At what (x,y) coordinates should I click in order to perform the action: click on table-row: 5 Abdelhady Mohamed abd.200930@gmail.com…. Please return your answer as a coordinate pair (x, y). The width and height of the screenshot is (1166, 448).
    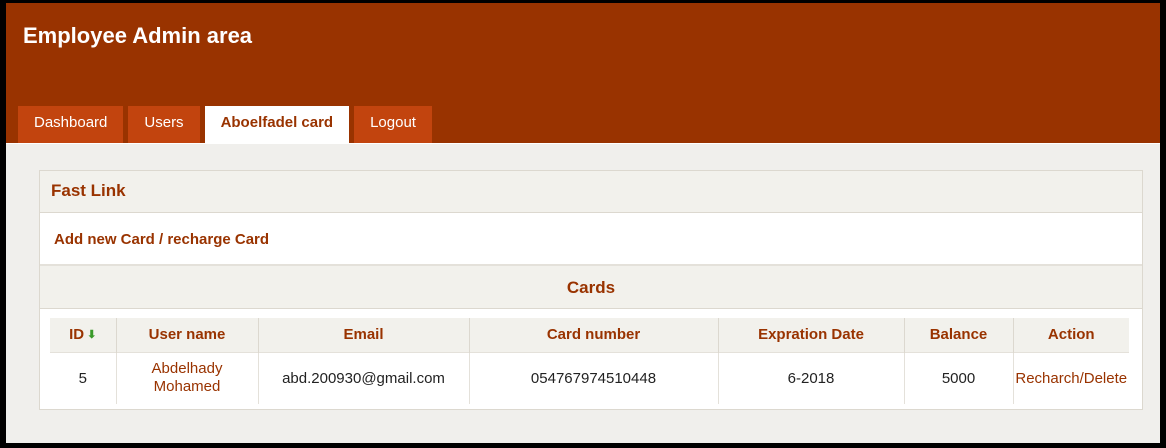
    Looking at the image, I should click on (589, 377).